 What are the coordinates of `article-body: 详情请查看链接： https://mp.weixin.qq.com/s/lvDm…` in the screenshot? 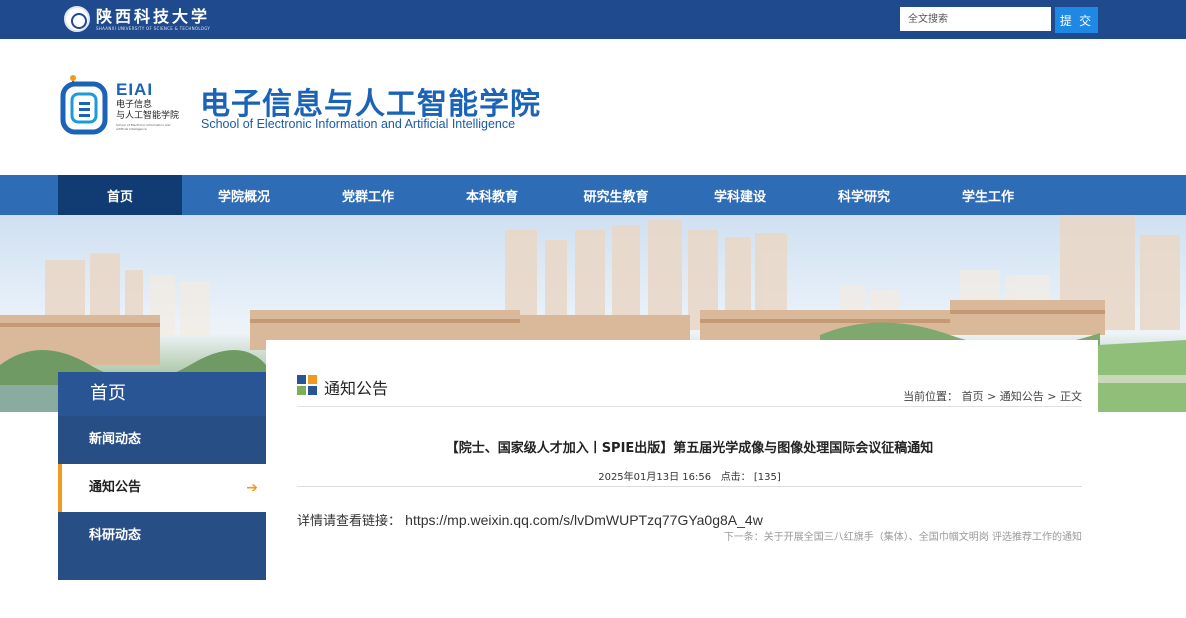 It's located at (530, 519).